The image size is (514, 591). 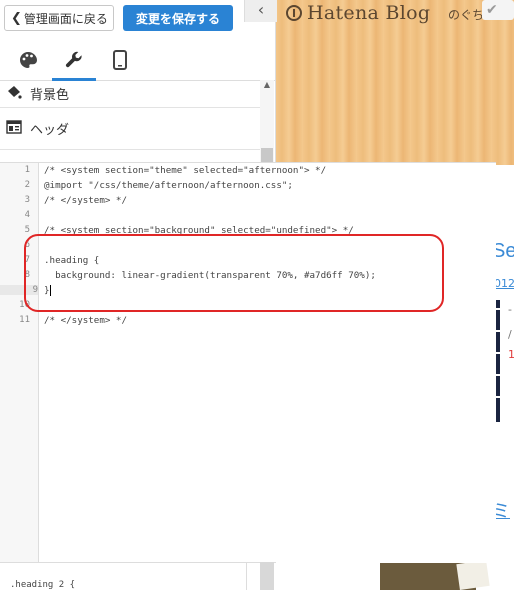 What do you see at coordinates (510, 309) in the screenshot?
I see `article-text: -` at bounding box center [510, 309].